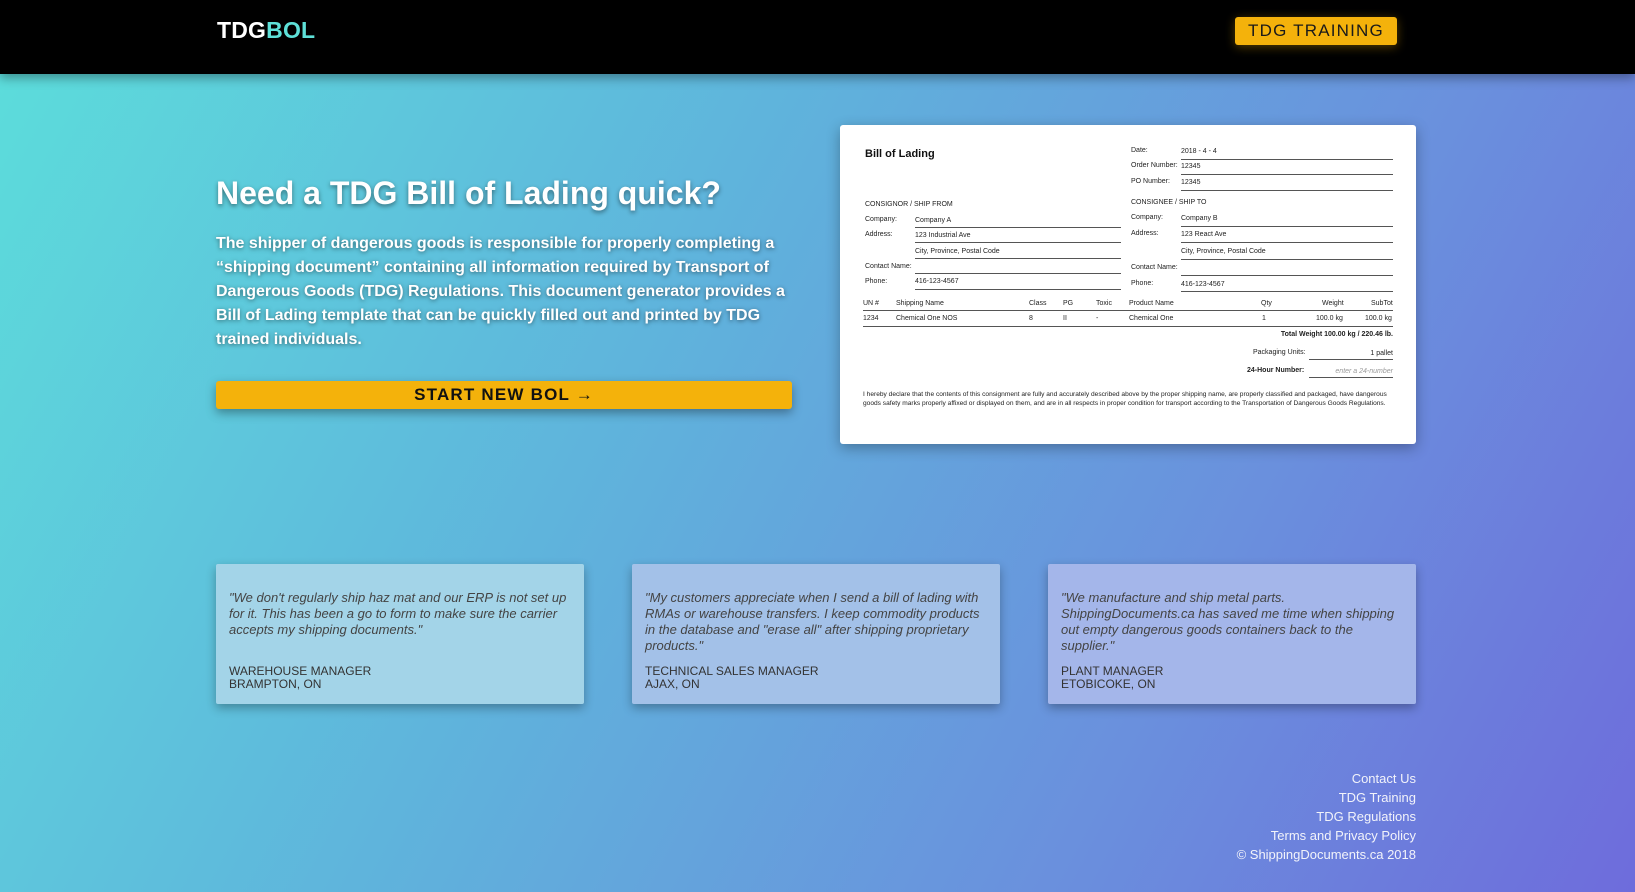 This screenshot has width=1635, height=892. What do you see at coordinates (468, 193) in the screenshot?
I see `hero-title: Need a TDG Bill of Lading quick?` at bounding box center [468, 193].